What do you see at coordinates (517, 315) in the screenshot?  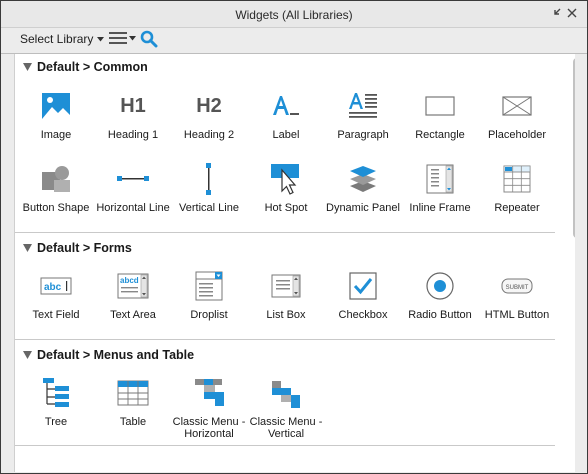 I see `widget-label: HTML Button` at bounding box center [517, 315].